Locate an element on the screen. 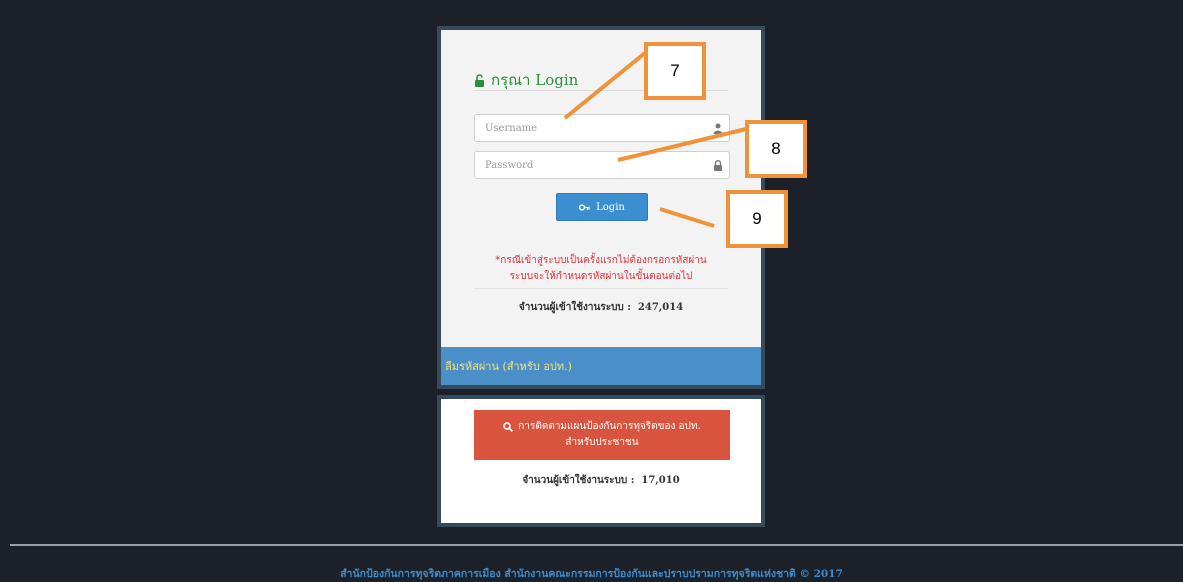 The image size is (1183, 582). callout-9-label: 9 is located at coordinates (757, 218).